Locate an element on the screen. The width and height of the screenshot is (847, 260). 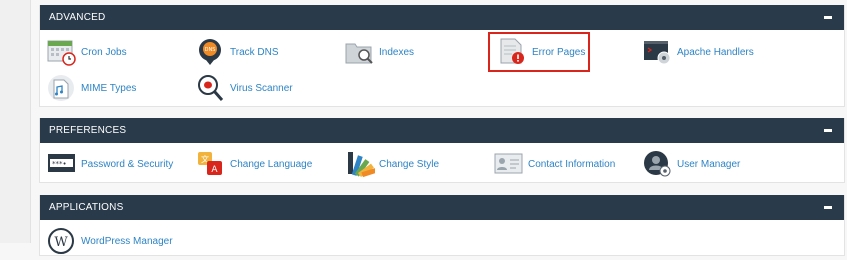
indexes-label: Indexes is located at coordinates (397, 52).